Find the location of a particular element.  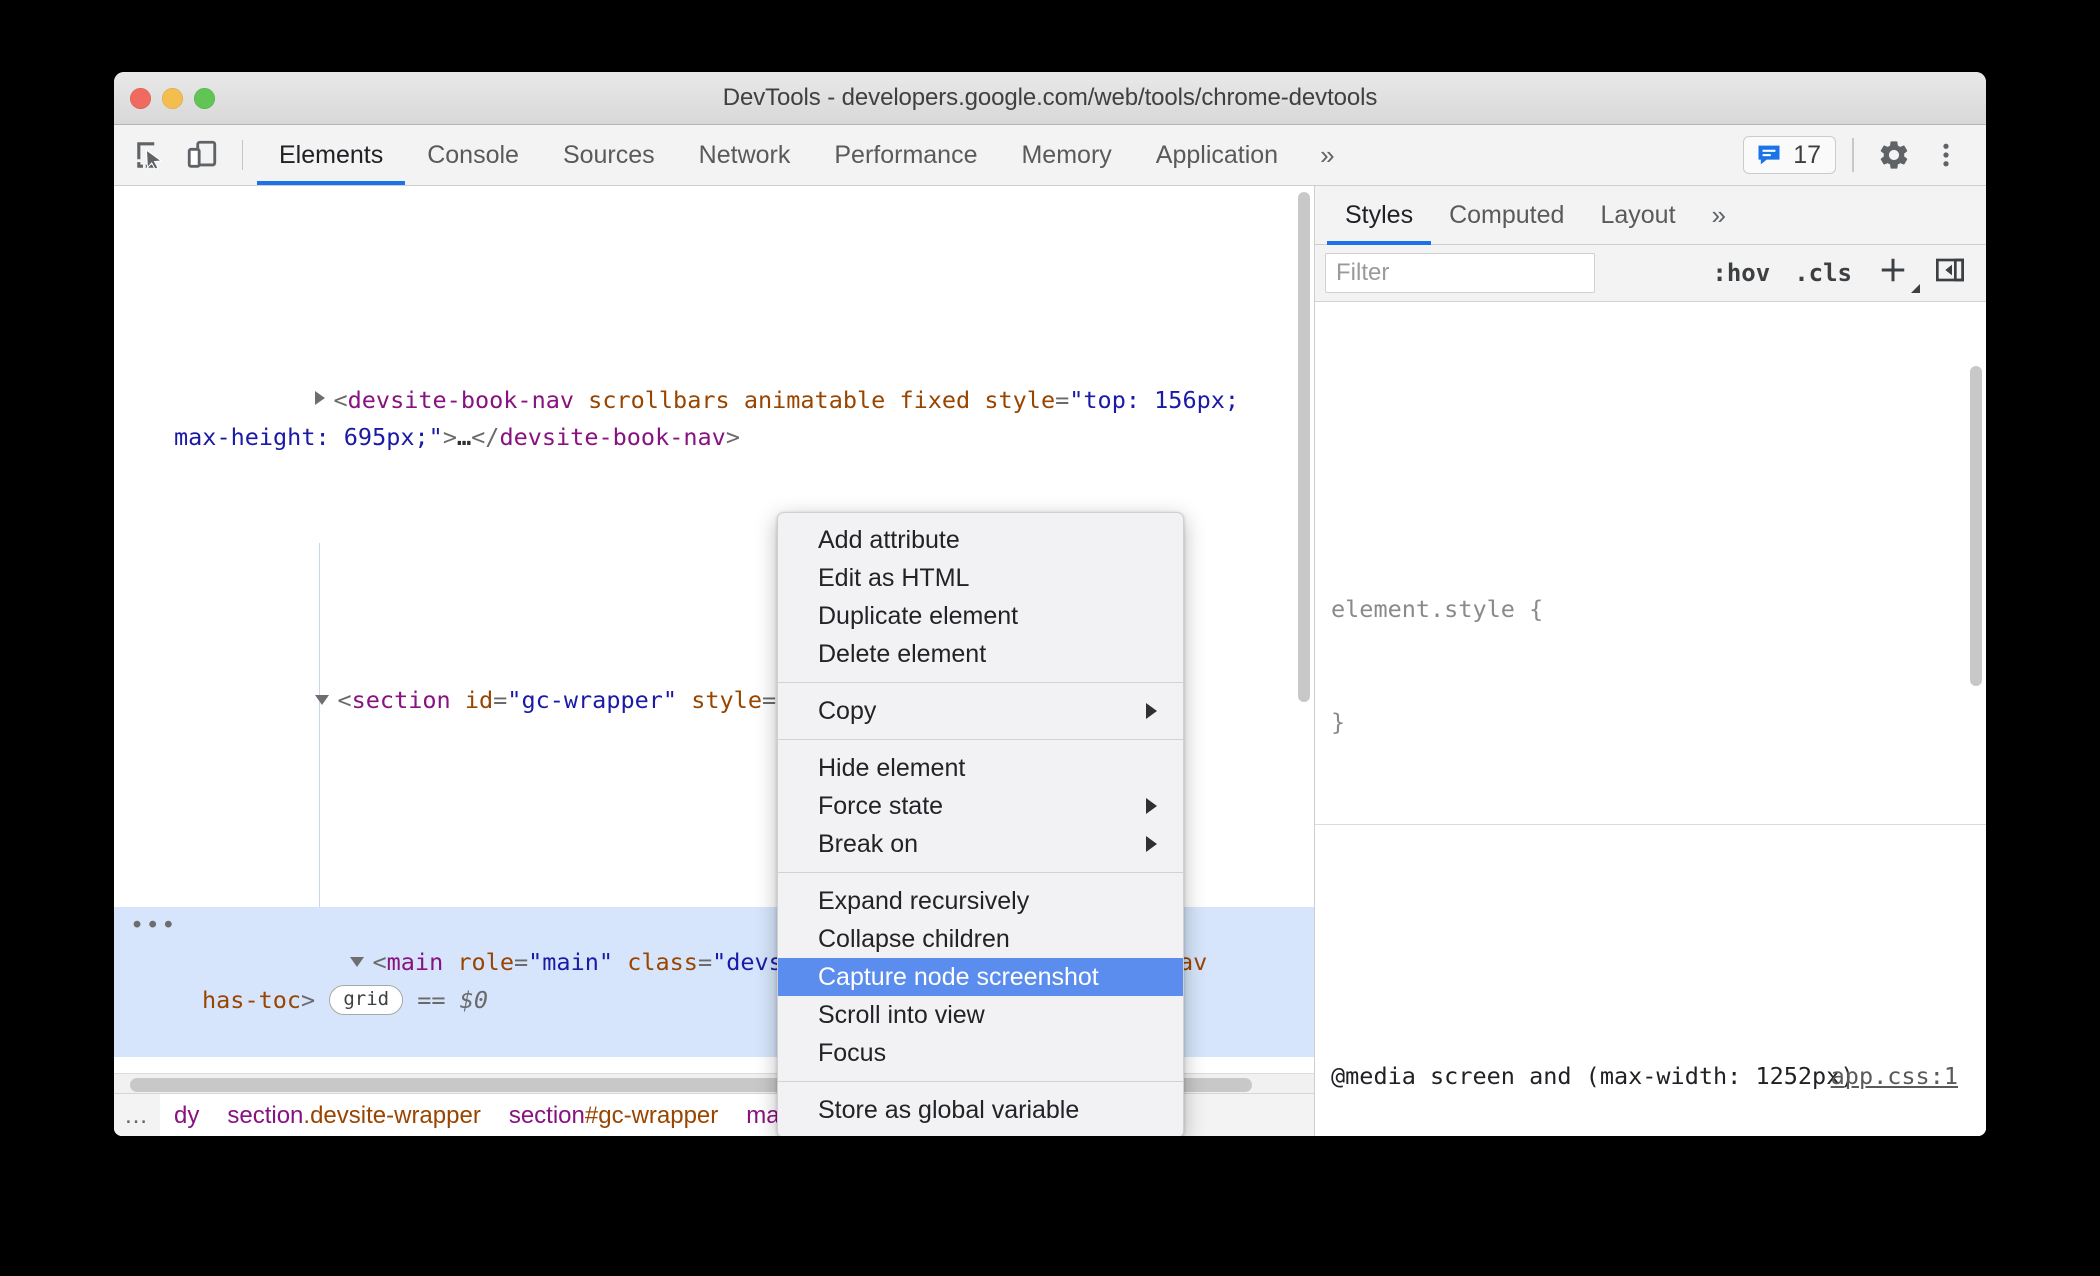

toolbar-divider-right is located at coordinates (1853, 155).